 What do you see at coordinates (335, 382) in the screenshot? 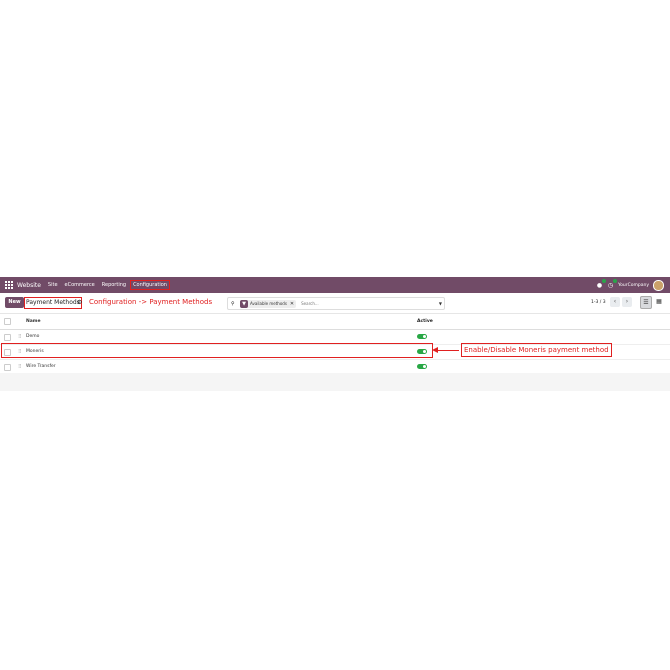
I see `list-footer` at bounding box center [335, 382].